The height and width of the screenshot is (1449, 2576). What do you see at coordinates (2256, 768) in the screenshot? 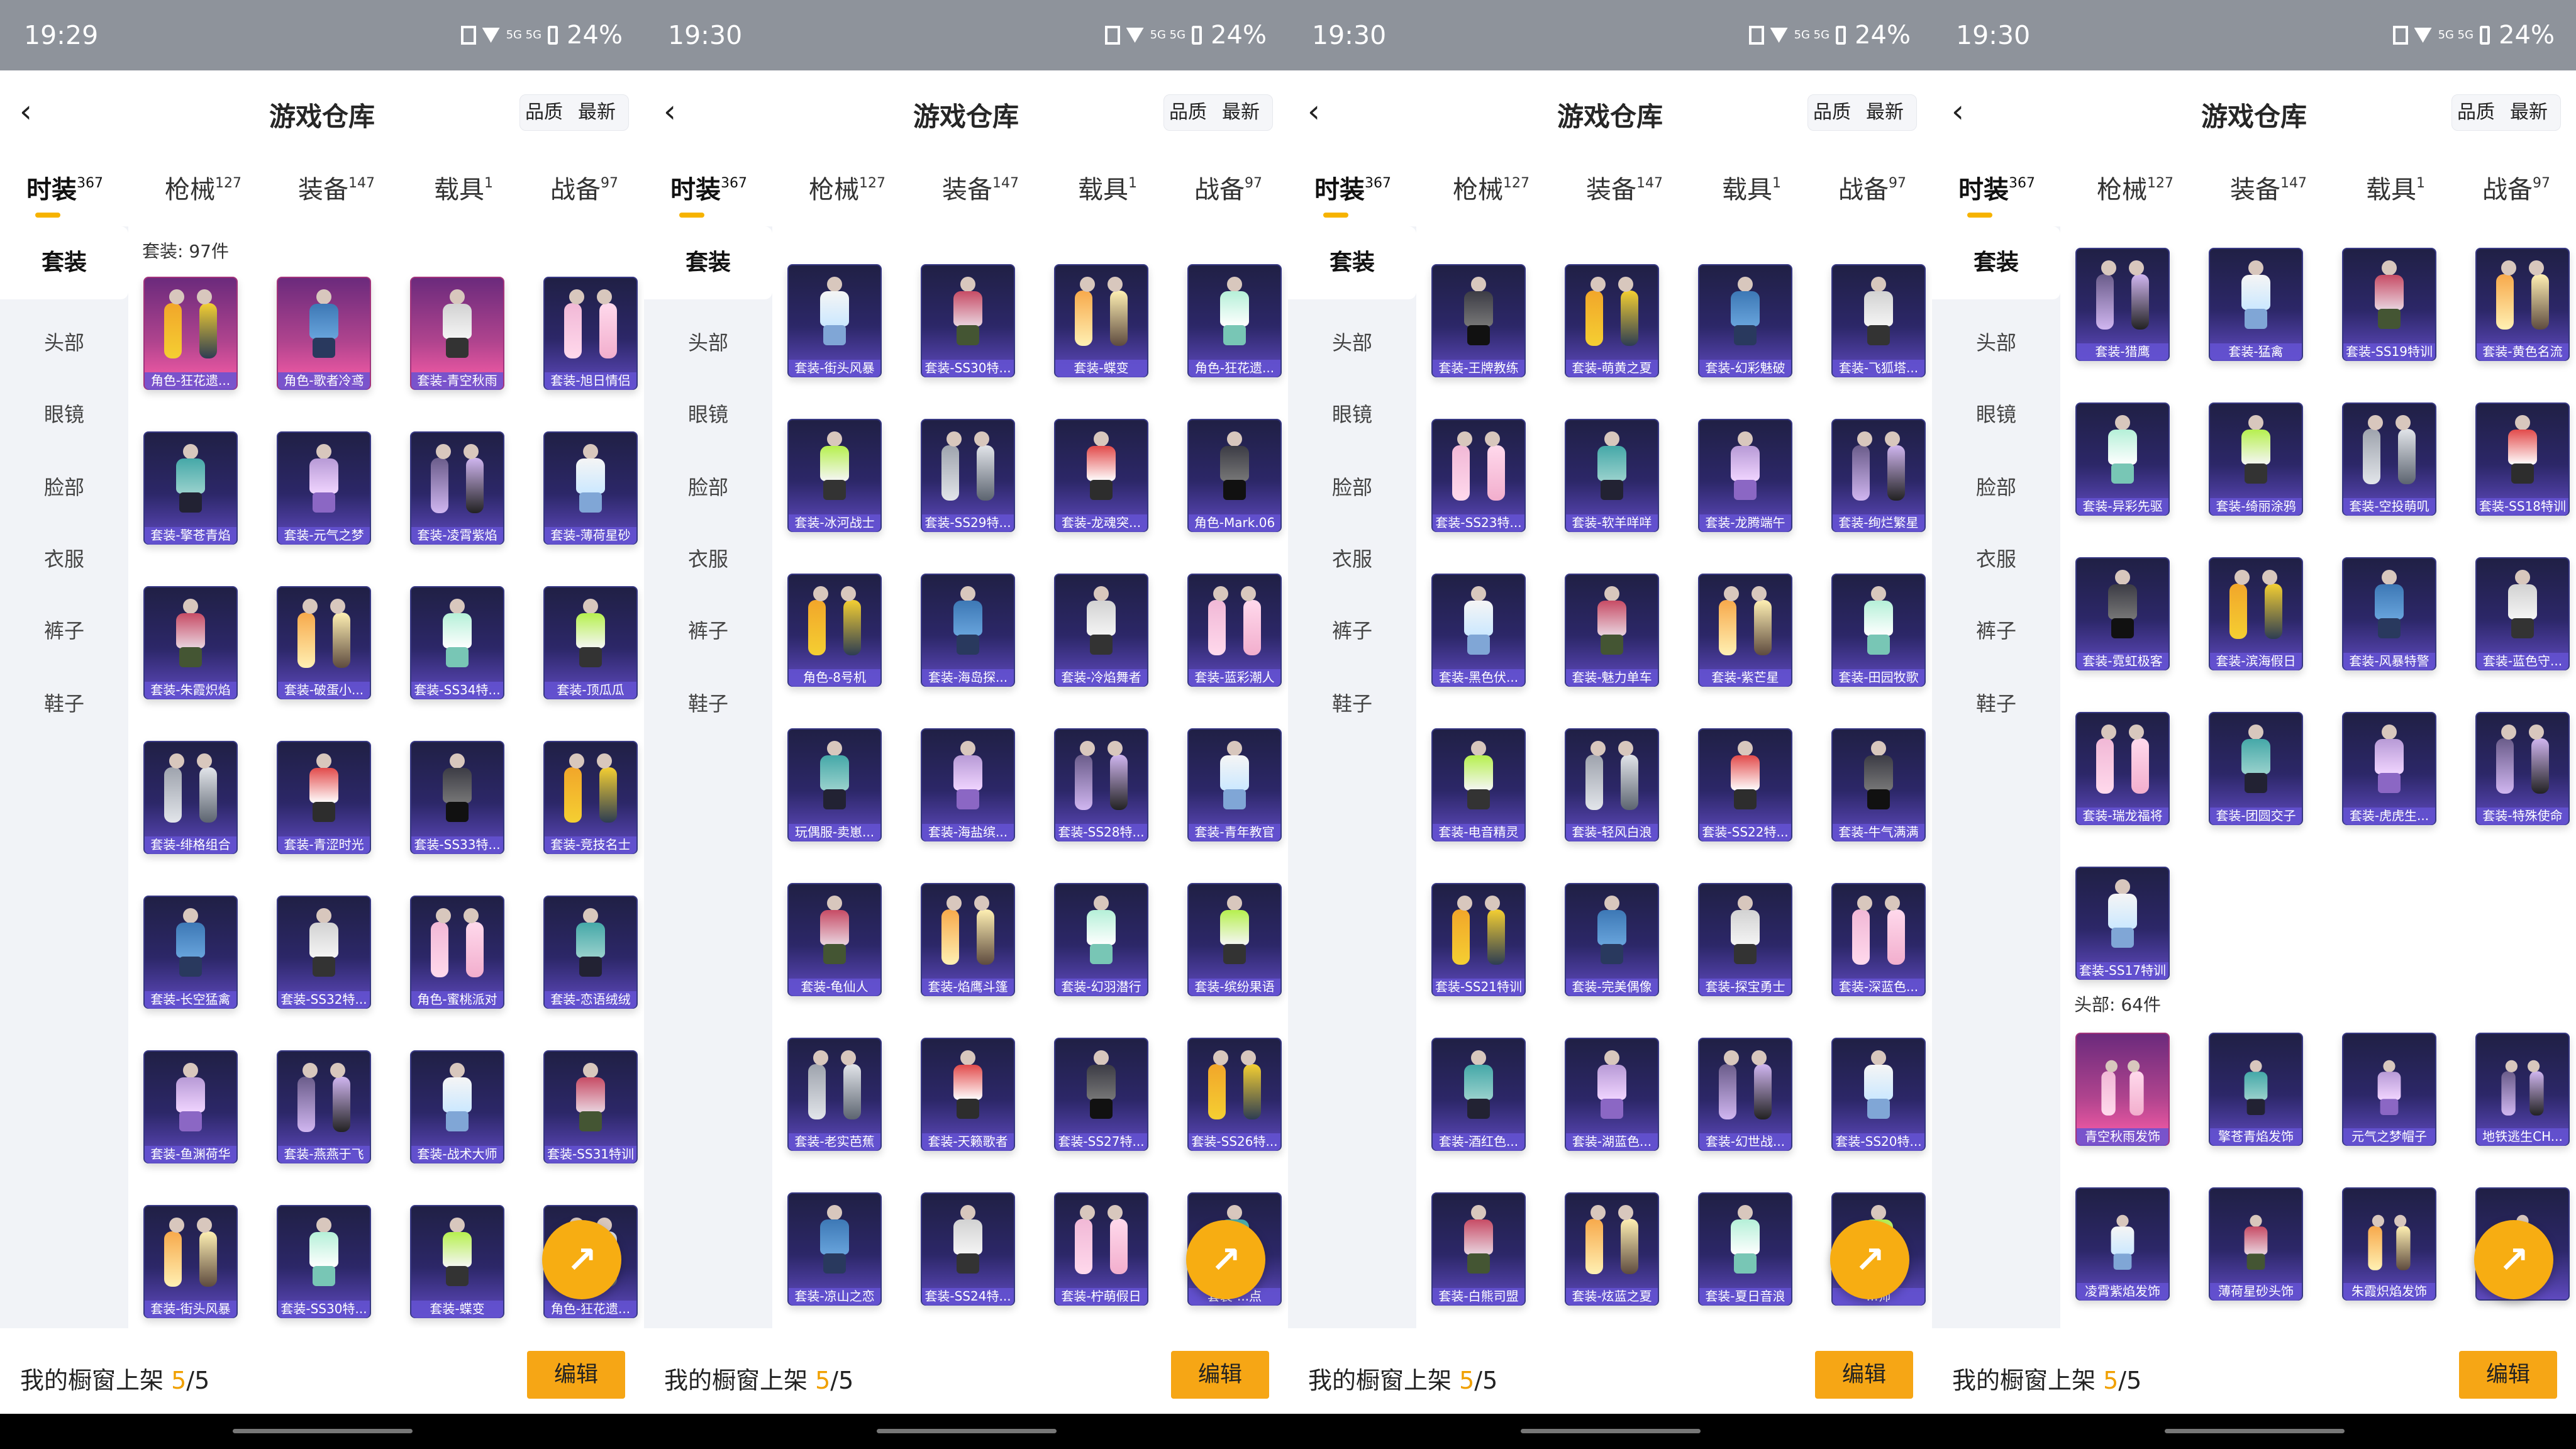
I see `item-card: 套装-团圆交子` at bounding box center [2256, 768].